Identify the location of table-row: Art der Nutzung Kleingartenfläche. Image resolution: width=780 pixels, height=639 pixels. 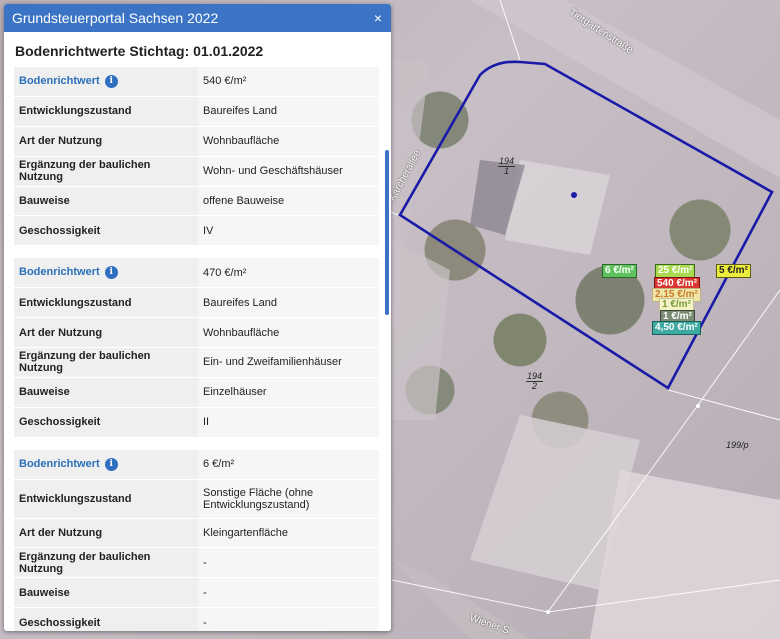
(196, 533).